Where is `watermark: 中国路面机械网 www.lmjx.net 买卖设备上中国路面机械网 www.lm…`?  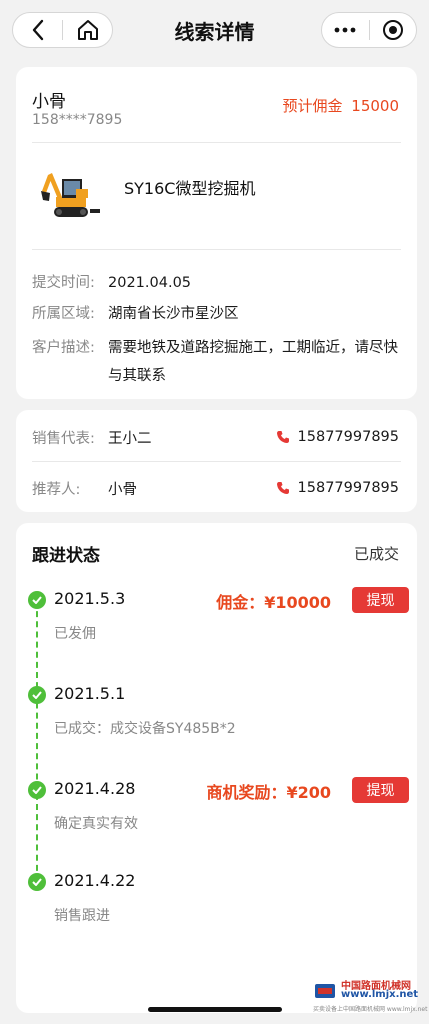 watermark: 中国路面机械网 www.lmjx.net 买卖设备上中国路面机械网 www.lm… is located at coordinates (370, 997).